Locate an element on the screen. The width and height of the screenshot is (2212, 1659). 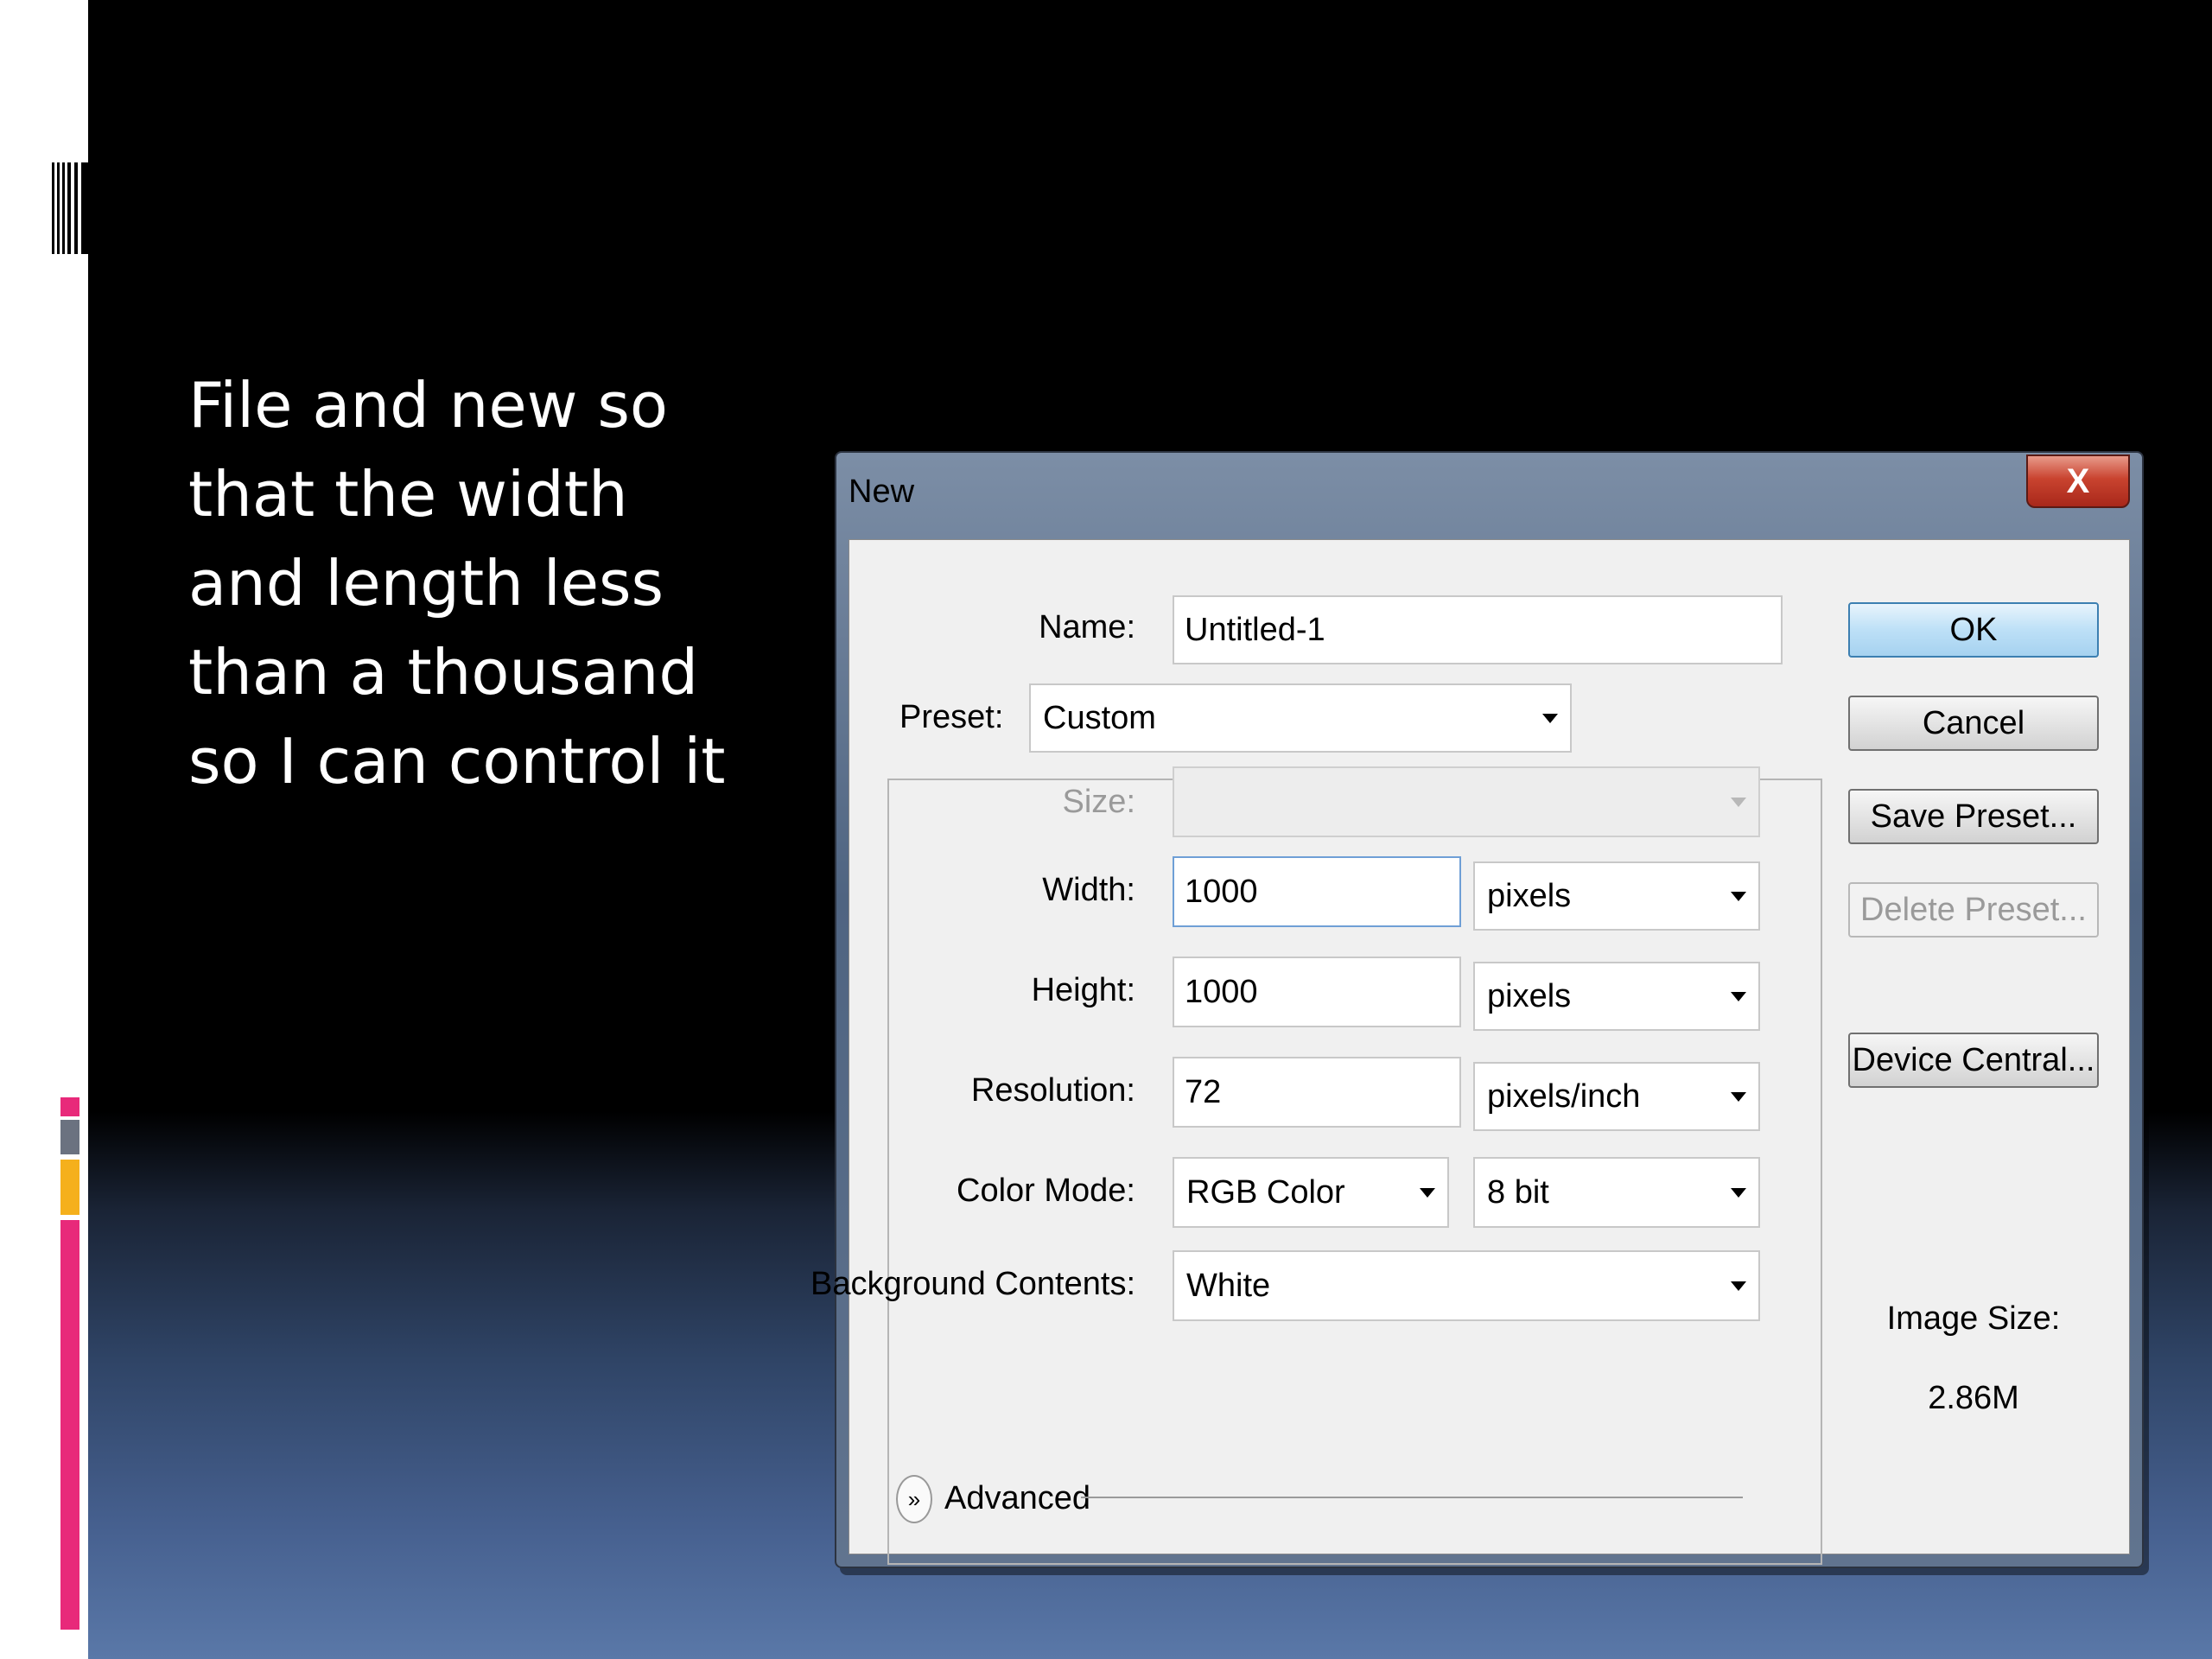
dialog-title: New is located at coordinates (882, 492).